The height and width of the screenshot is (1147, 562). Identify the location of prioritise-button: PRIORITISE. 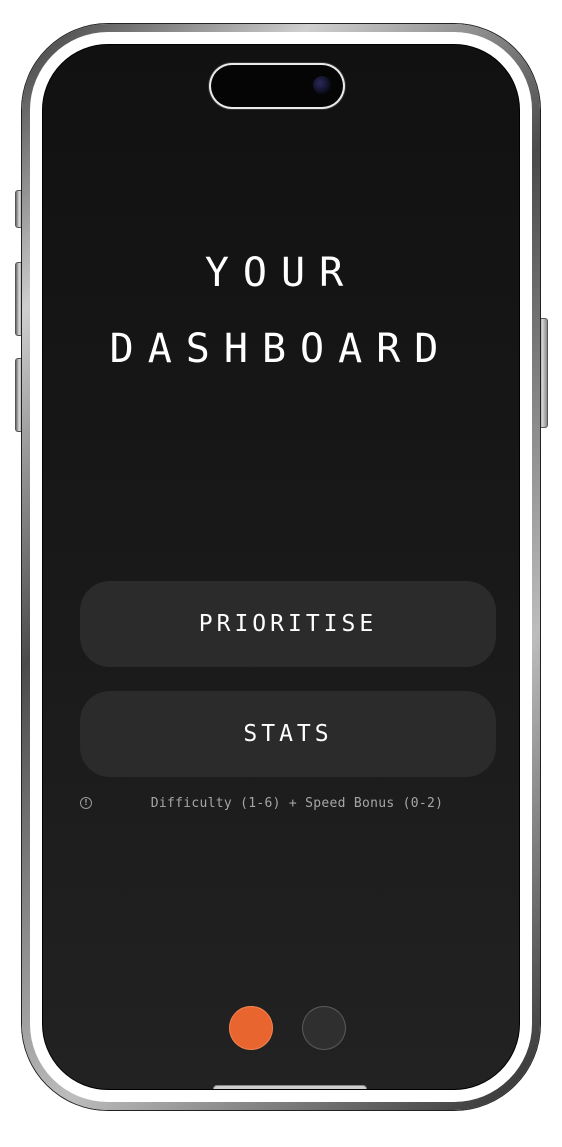
(288, 624).